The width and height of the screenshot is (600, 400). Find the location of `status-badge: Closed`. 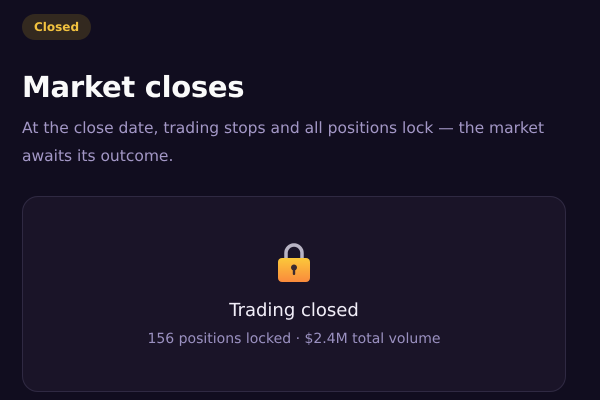

status-badge: Closed is located at coordinates (57, 27).